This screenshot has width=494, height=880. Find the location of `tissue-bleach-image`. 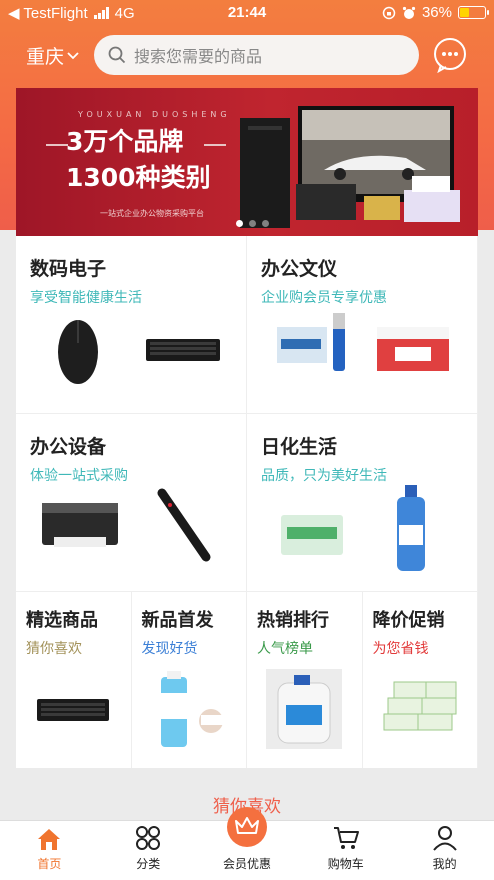

tissue-bleach-image is located at coordinates (353, 528).